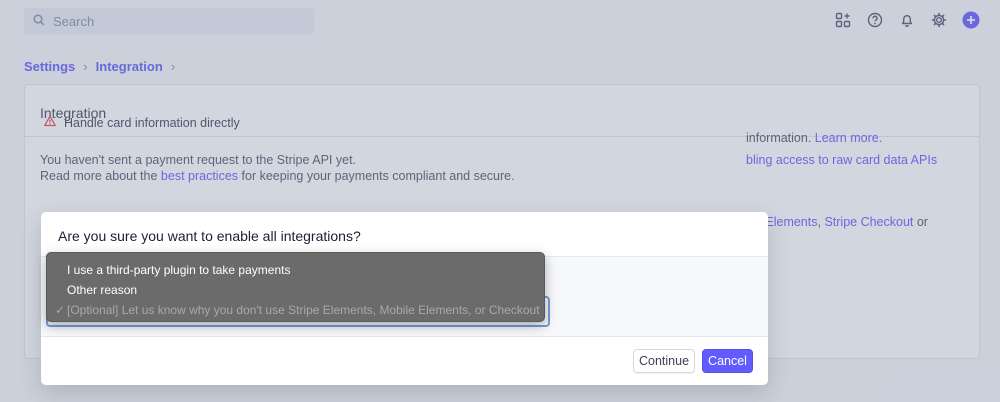 This screenshot has width=1000, height=402. Describe the element at coordinates (727, 361) in the screenshot. I see `cancel-button: Cancel` at that location.